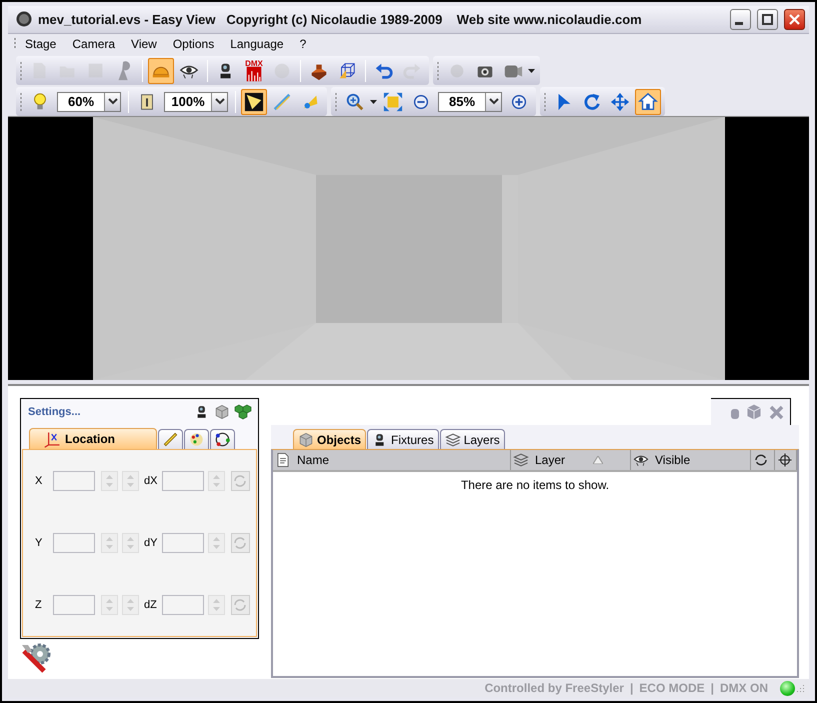  What do you see at coordinates (403, 439) in the screenshot?
I see `panel-tab: Fixtures` at bounding box center [403, 439].